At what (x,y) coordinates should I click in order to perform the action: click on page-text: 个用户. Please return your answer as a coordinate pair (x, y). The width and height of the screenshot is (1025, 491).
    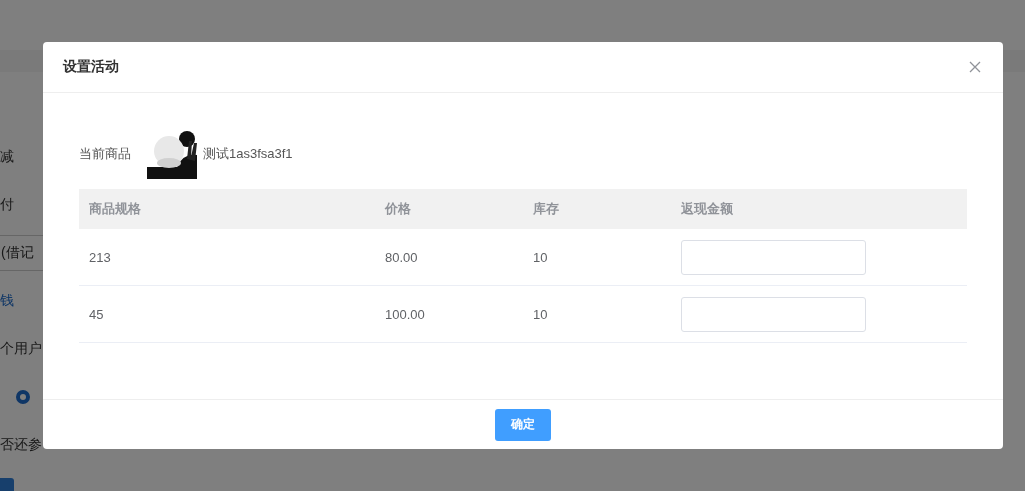
    Looking at the image, I should click on (21, 348).